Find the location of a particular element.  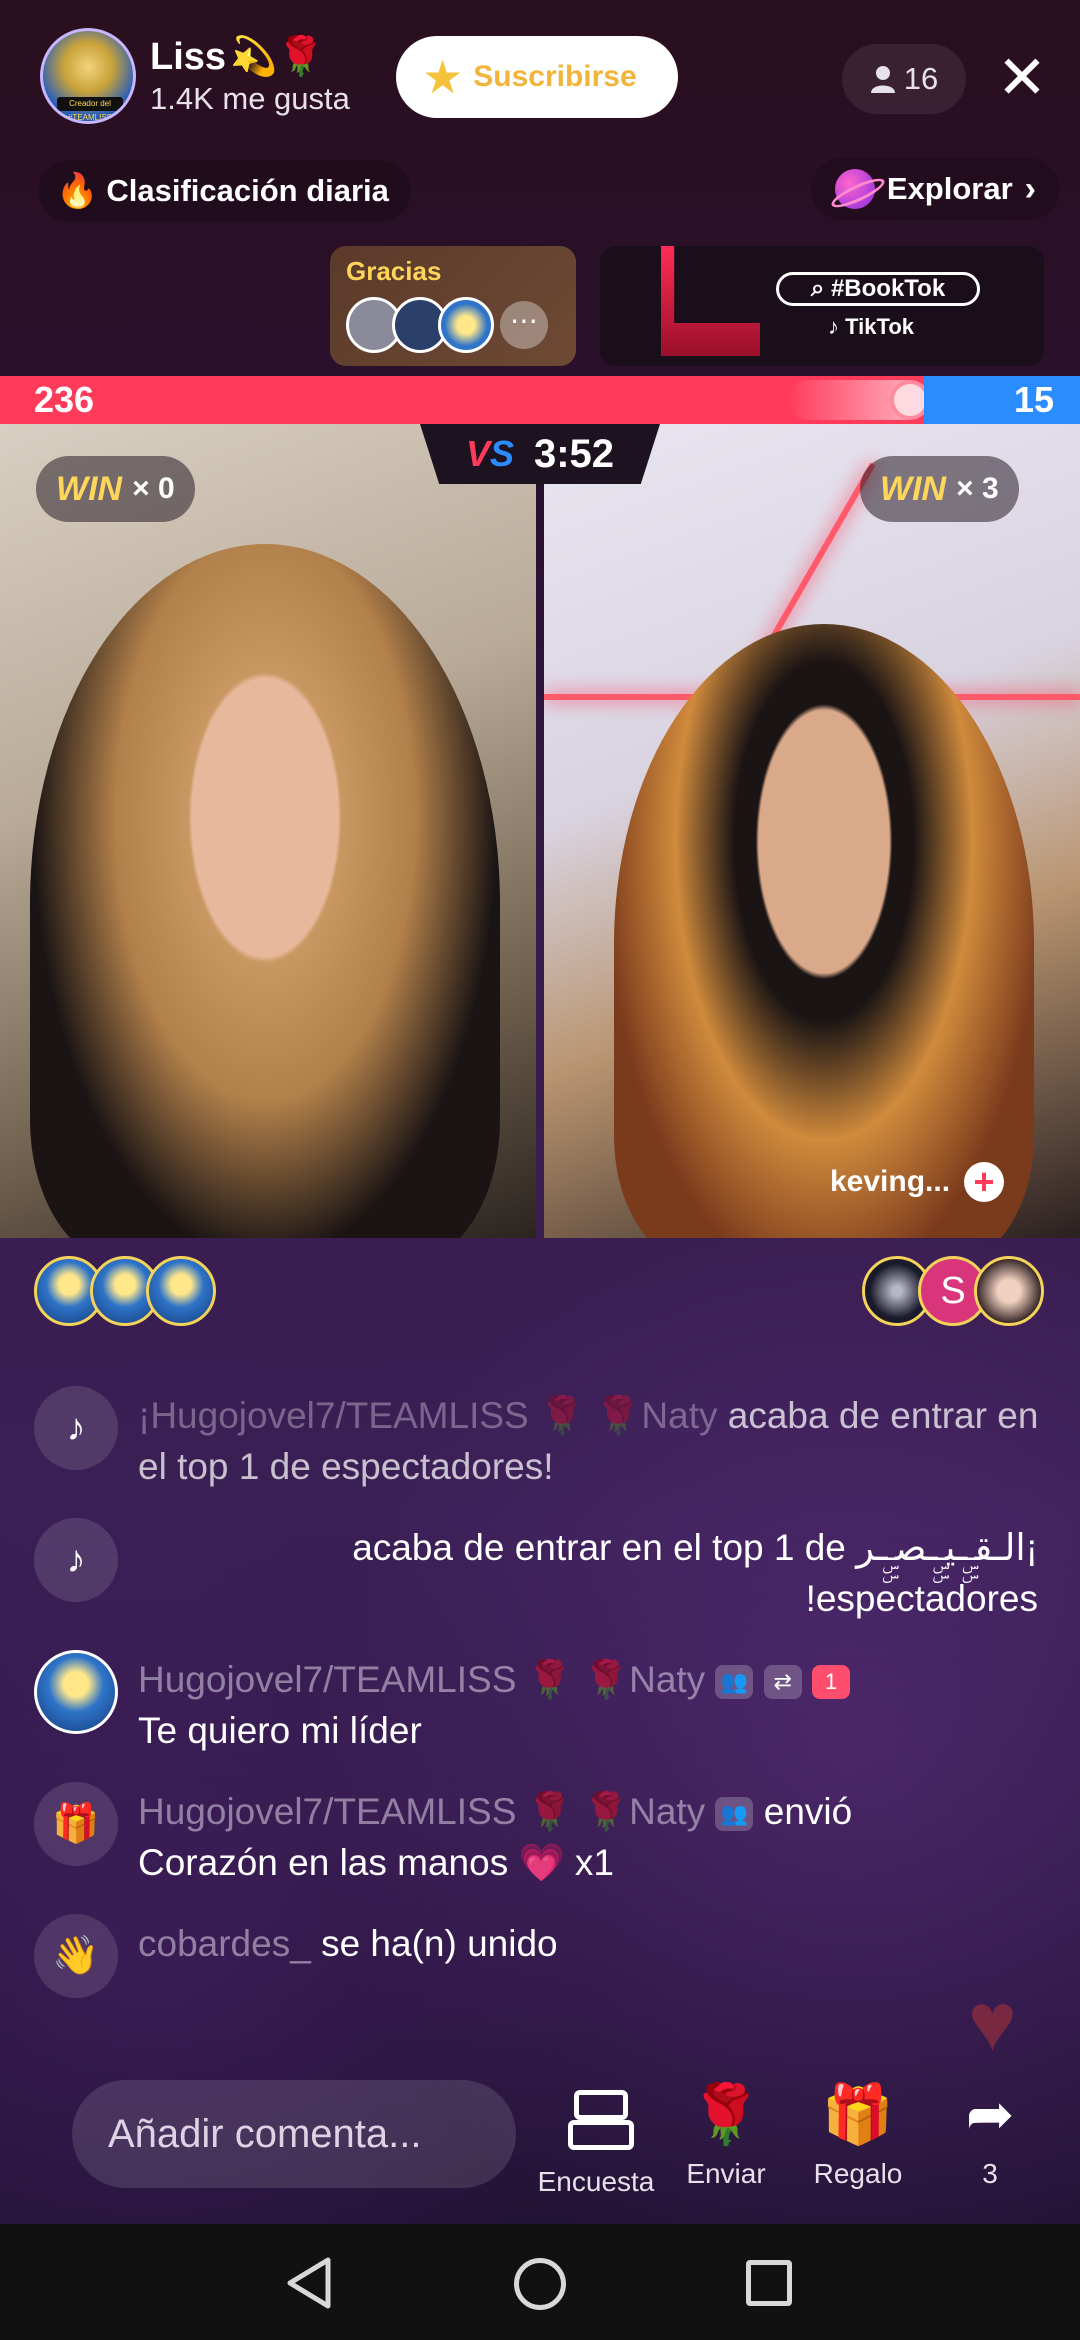

thanks-avatars: ⋯ is located at coordinates (453, 325).